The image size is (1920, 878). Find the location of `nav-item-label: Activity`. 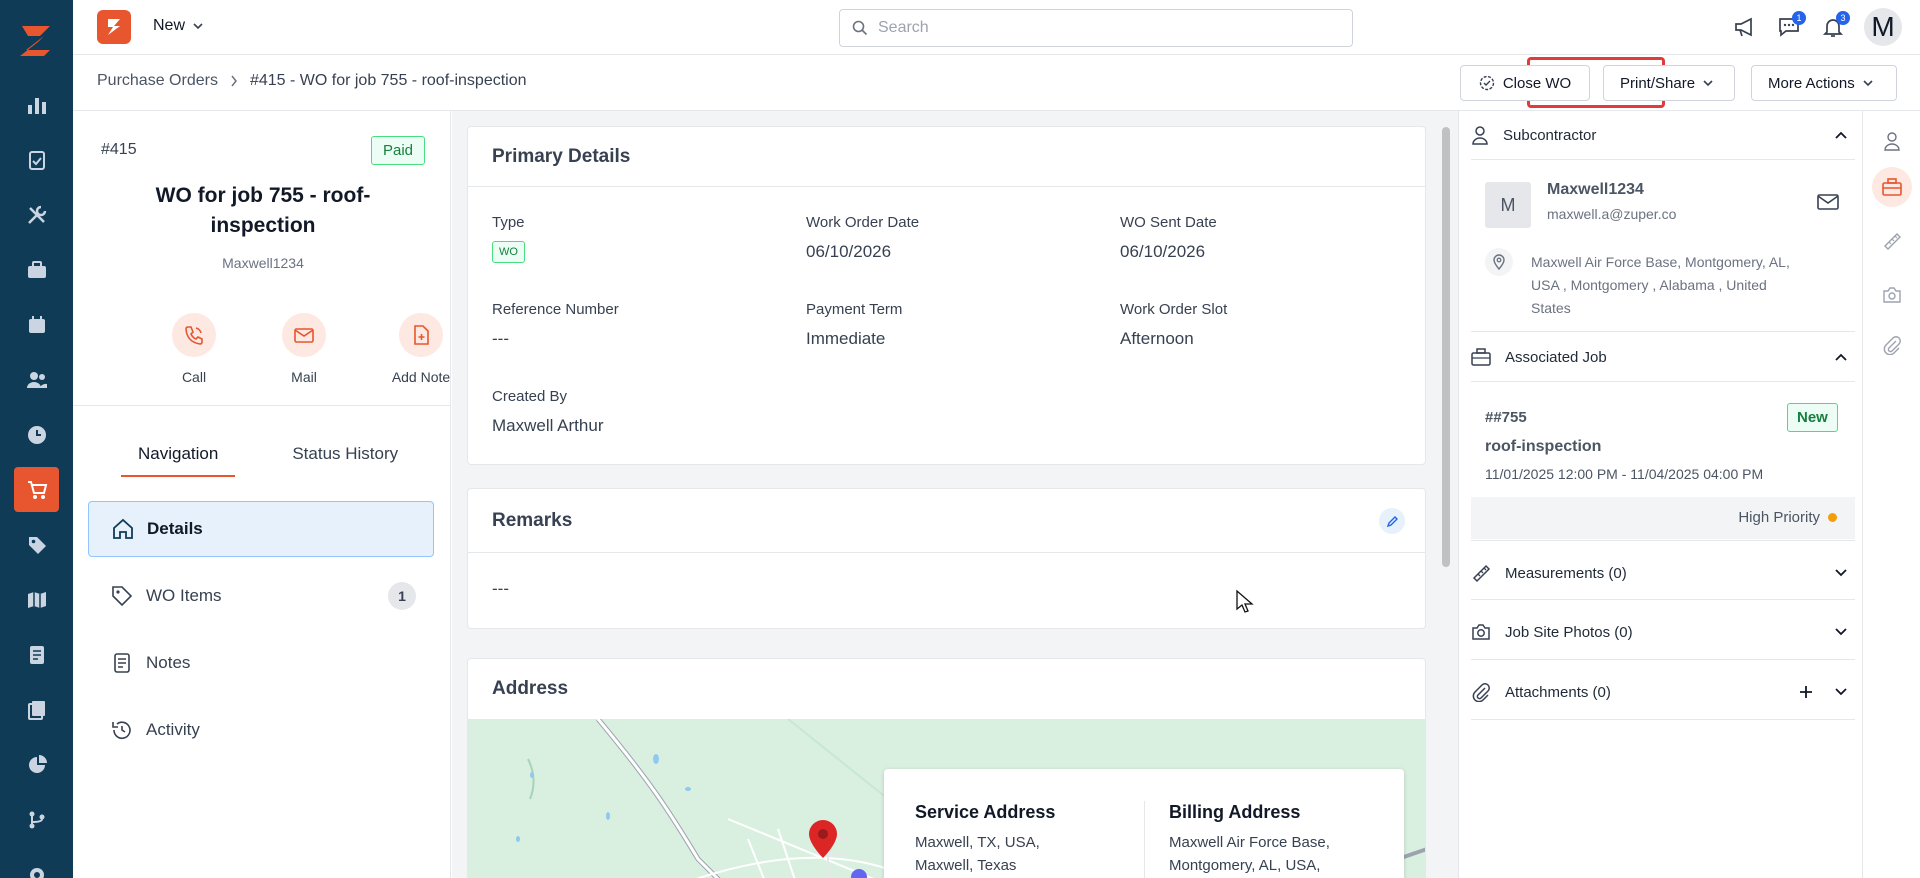

nav-item-label: Activity is located at coordinates (173, 729).